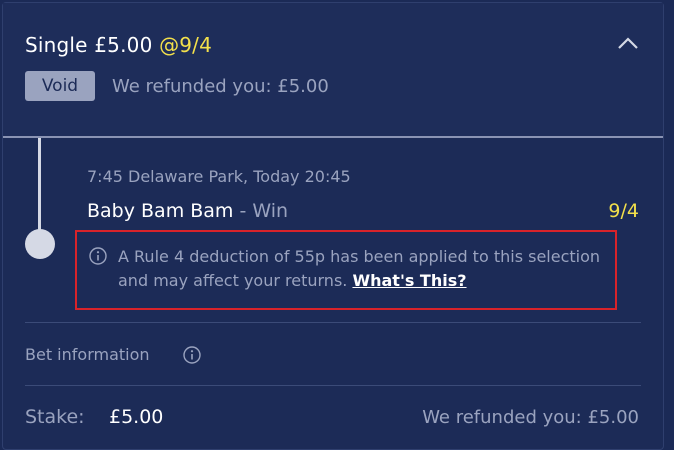 The width and height of the screenshot is (674, 450). What do you see at coordinates (160, 211) in the screenshot?
I see `horse-name: Baby Bam Bam` at bounding box center [160, 211].